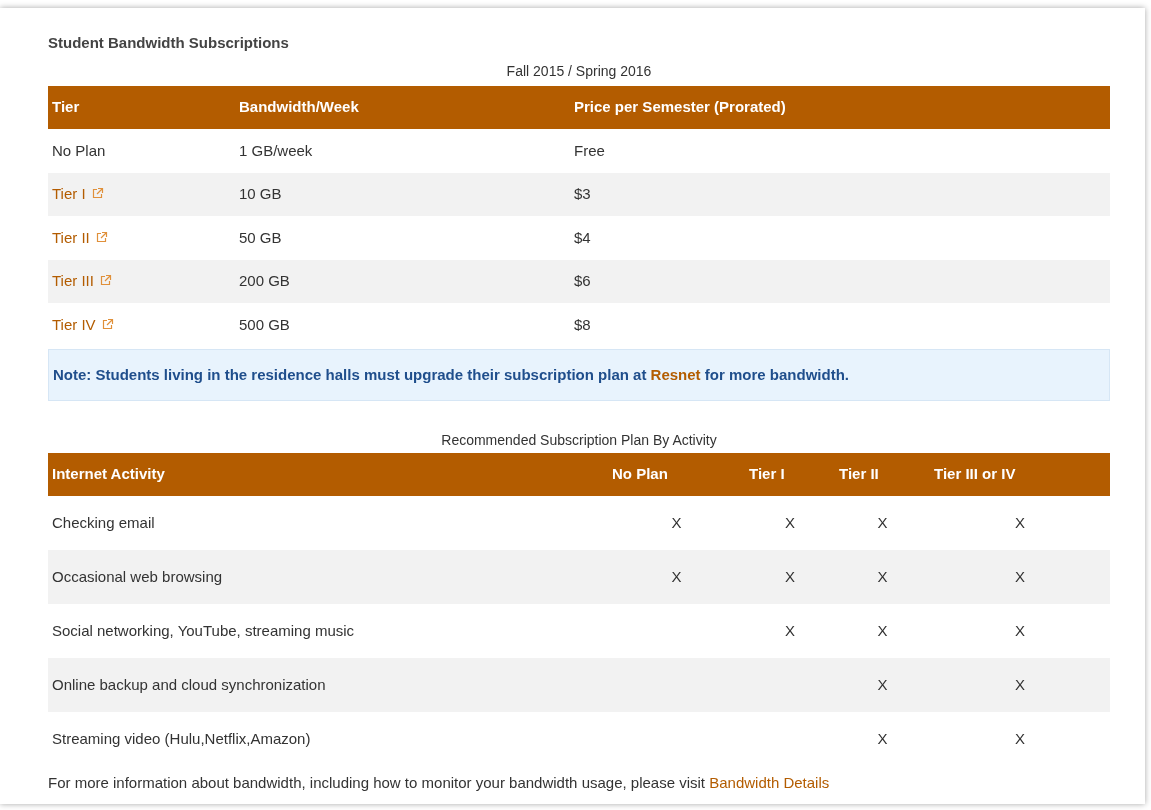  What do you see at coordinates (840, 107) in the screenshot?
I see `column-header: Price per Semester (Prorated)` at bounding box center [840, 107].